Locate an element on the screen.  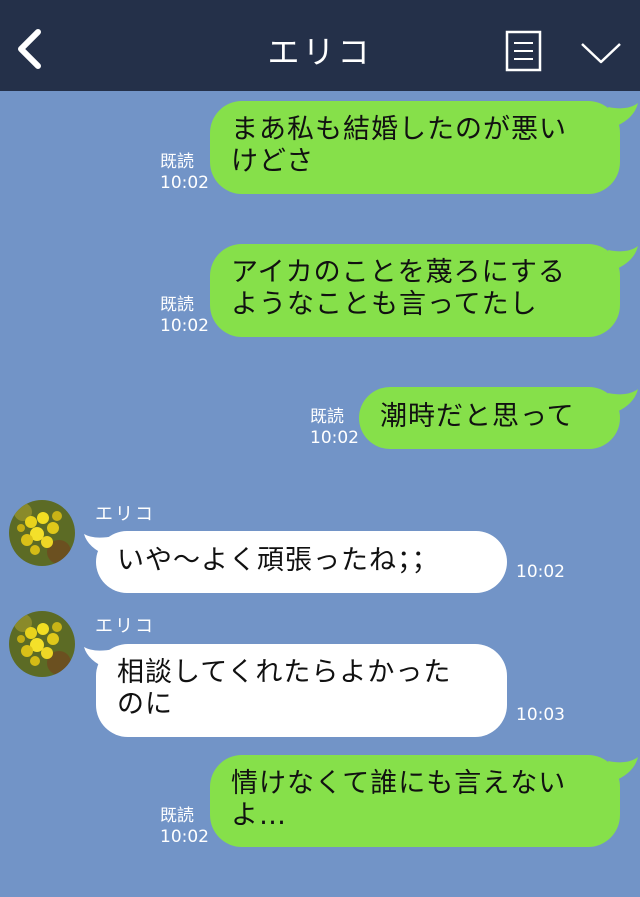
chevron-down-icon is located at coordinates (601, 53).